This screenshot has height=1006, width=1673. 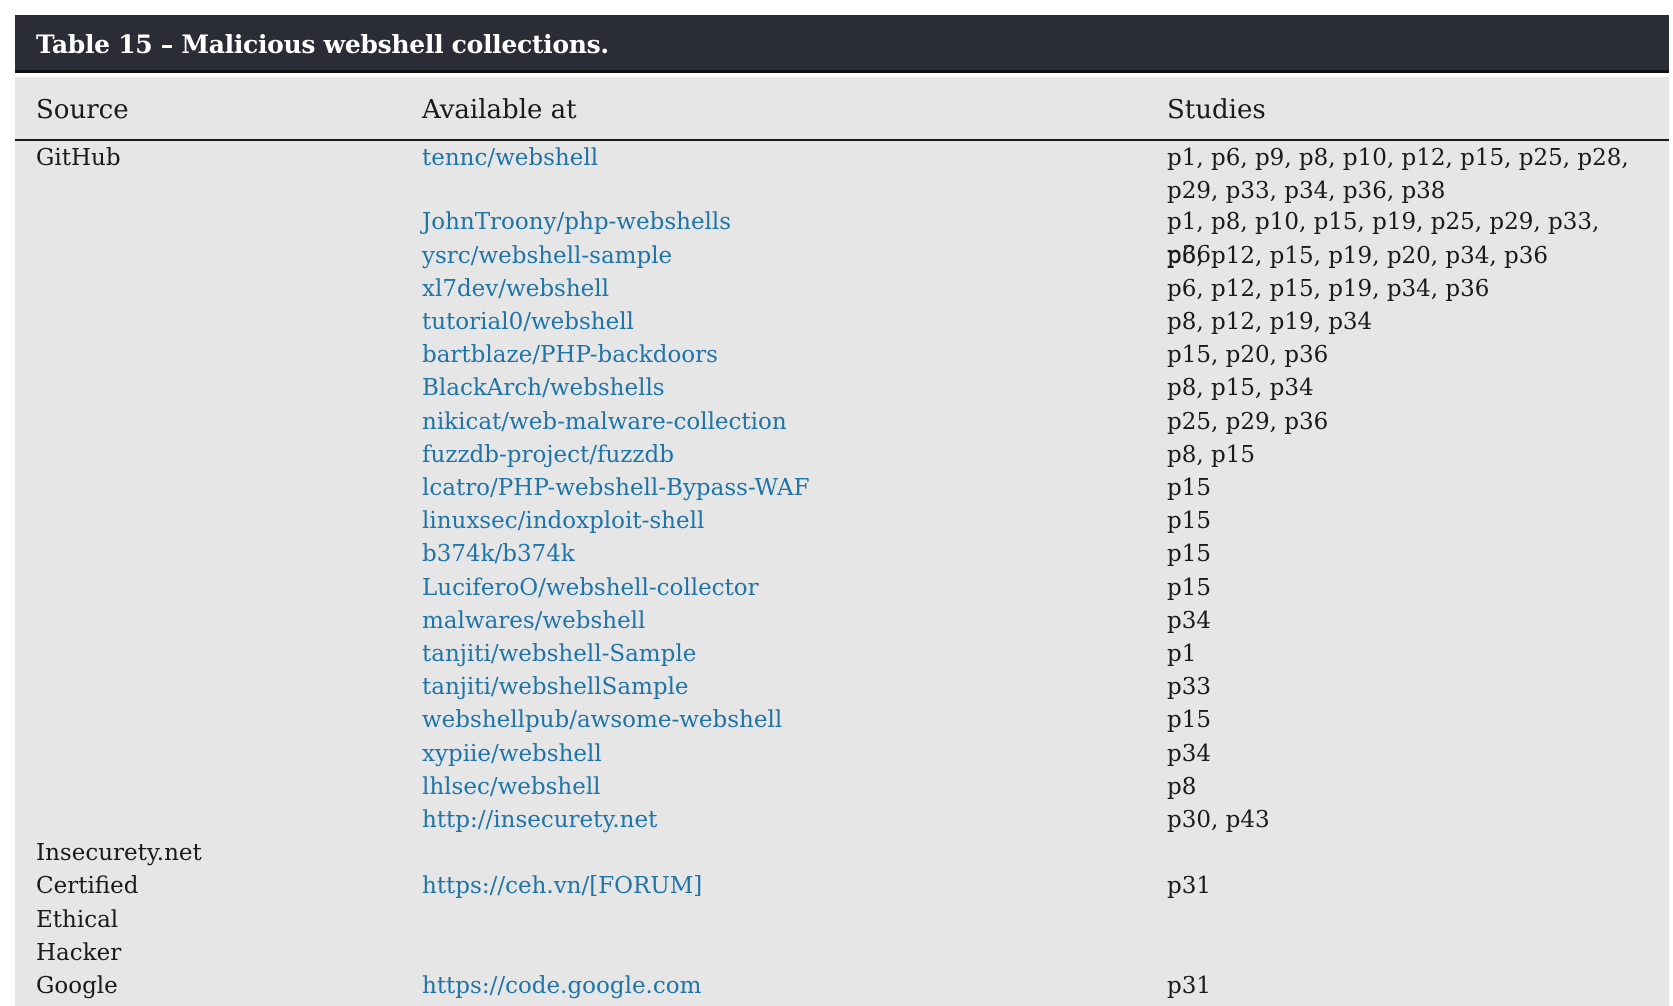 I want to click on cell-available-link: JohnTroony/php-webshells, so click(x=576, y=222).